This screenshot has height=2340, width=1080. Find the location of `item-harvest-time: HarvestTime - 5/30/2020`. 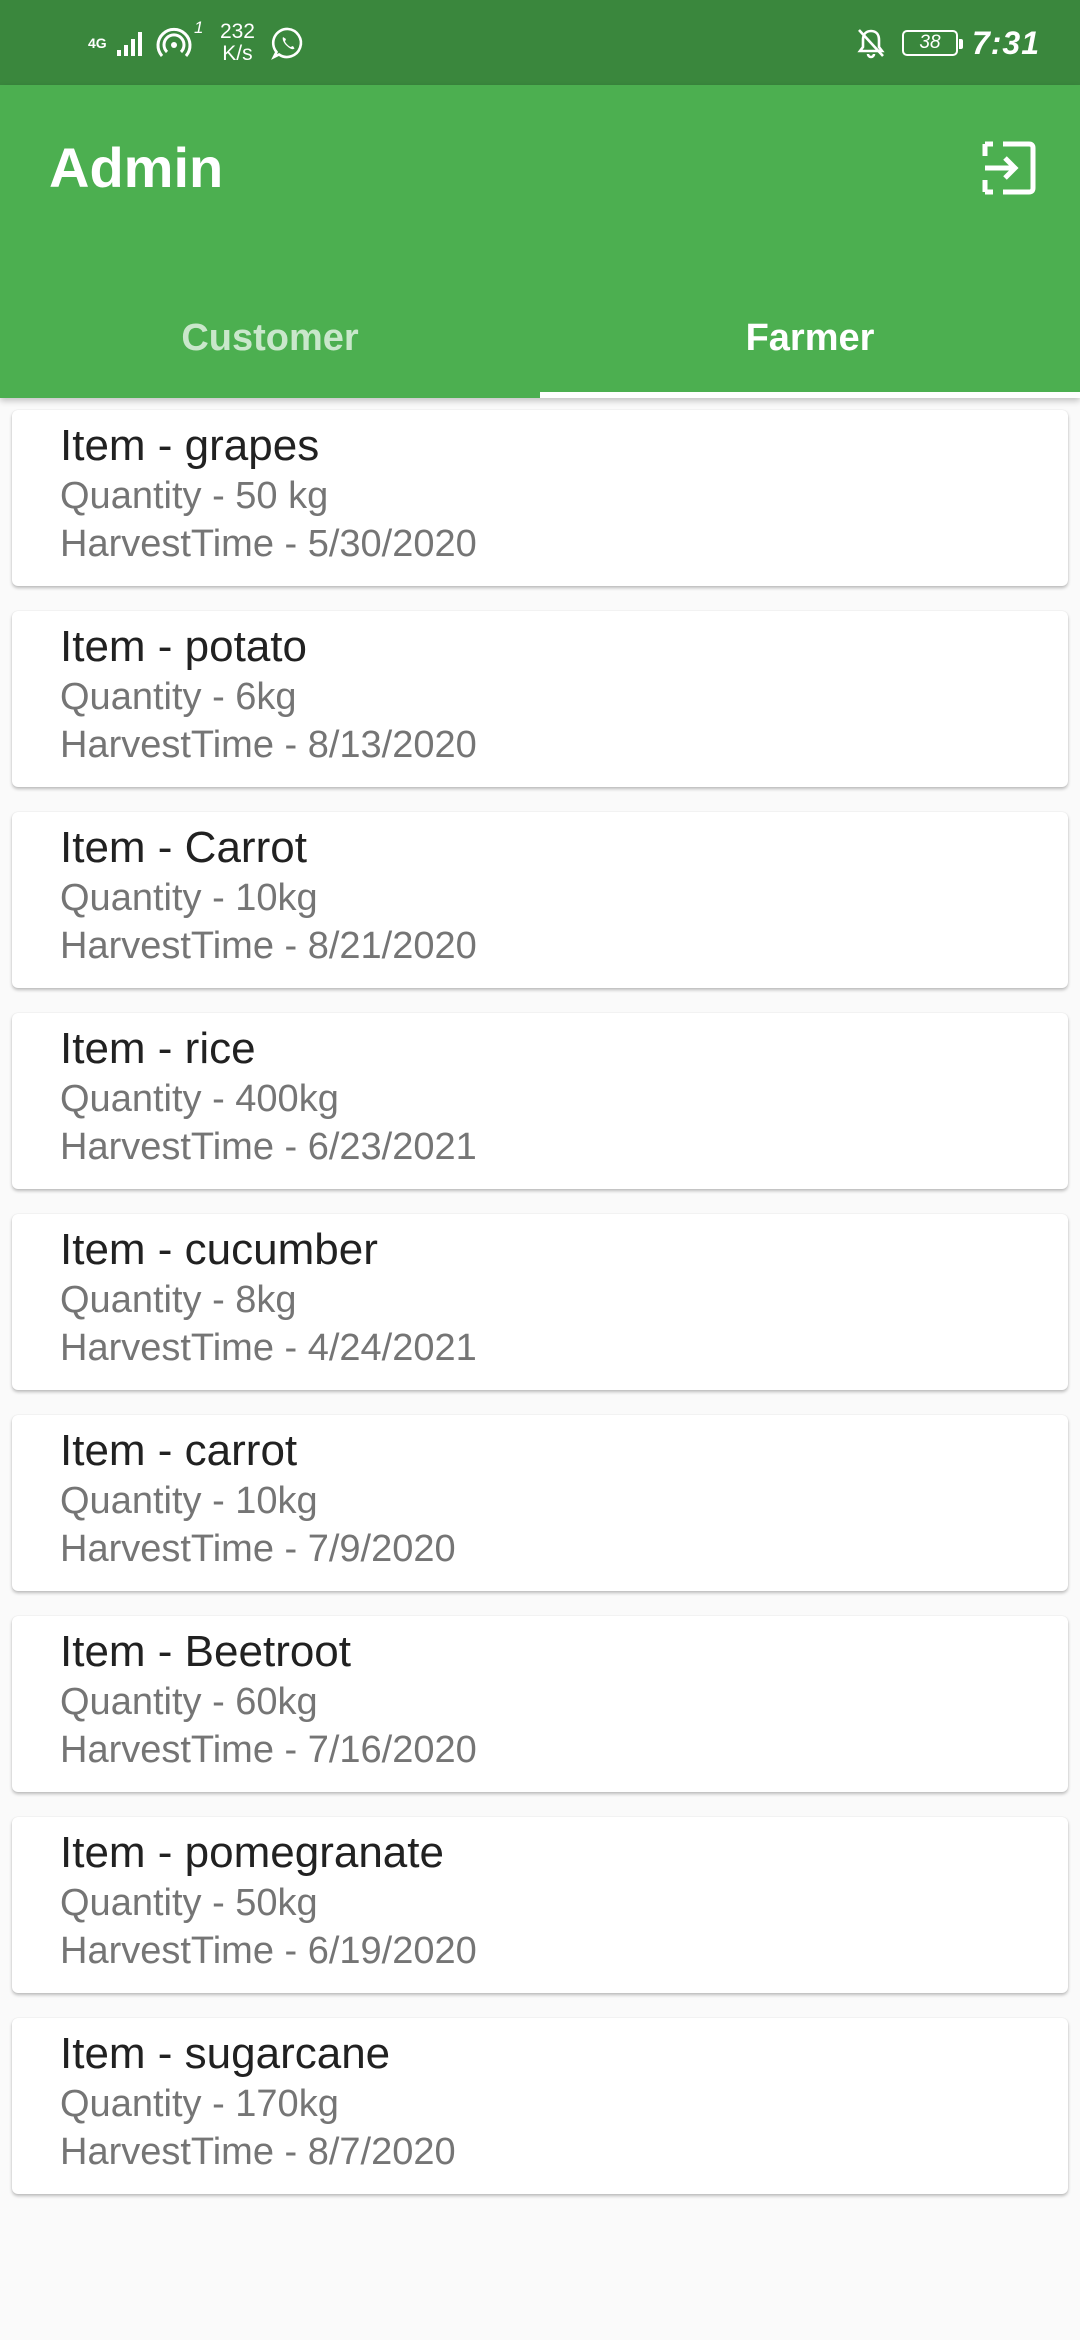

item-harvest-time: HarvestTime - 5/30/2020 is located at coordinates (268, 544).